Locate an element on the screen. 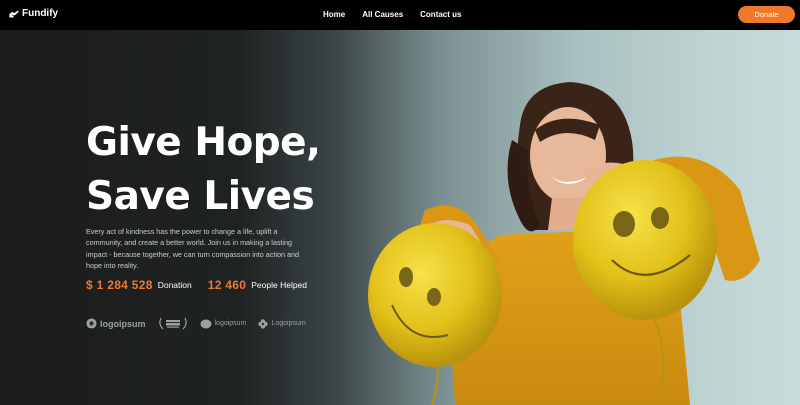 This screenshot has width=800, height=405. circle-logo-icon is located at coordinates (91, 323).